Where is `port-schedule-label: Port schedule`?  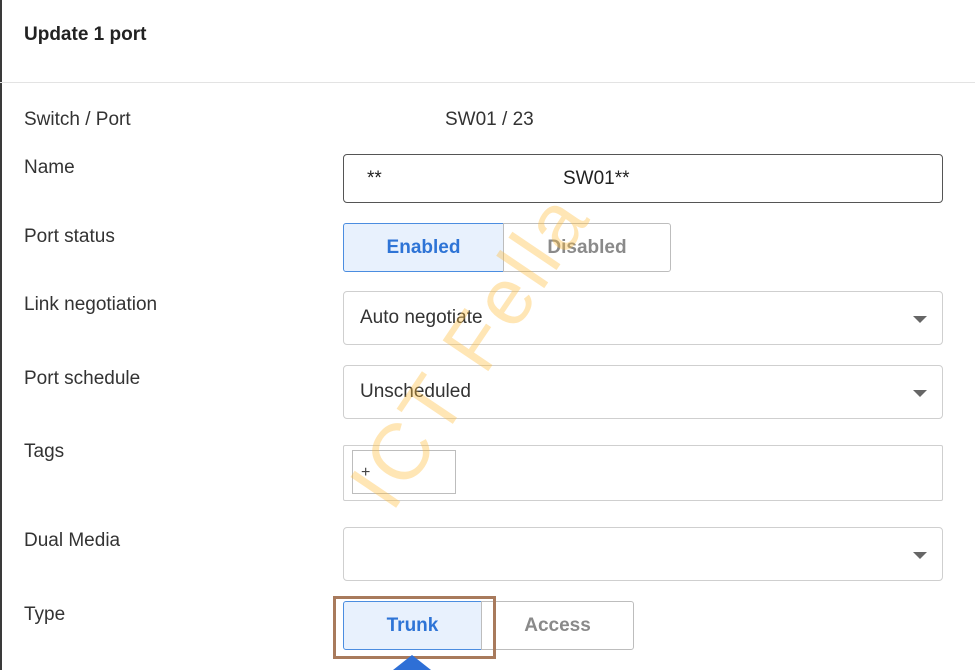 port-schedule-label: Port schedule is located at coordinates (82, 378).